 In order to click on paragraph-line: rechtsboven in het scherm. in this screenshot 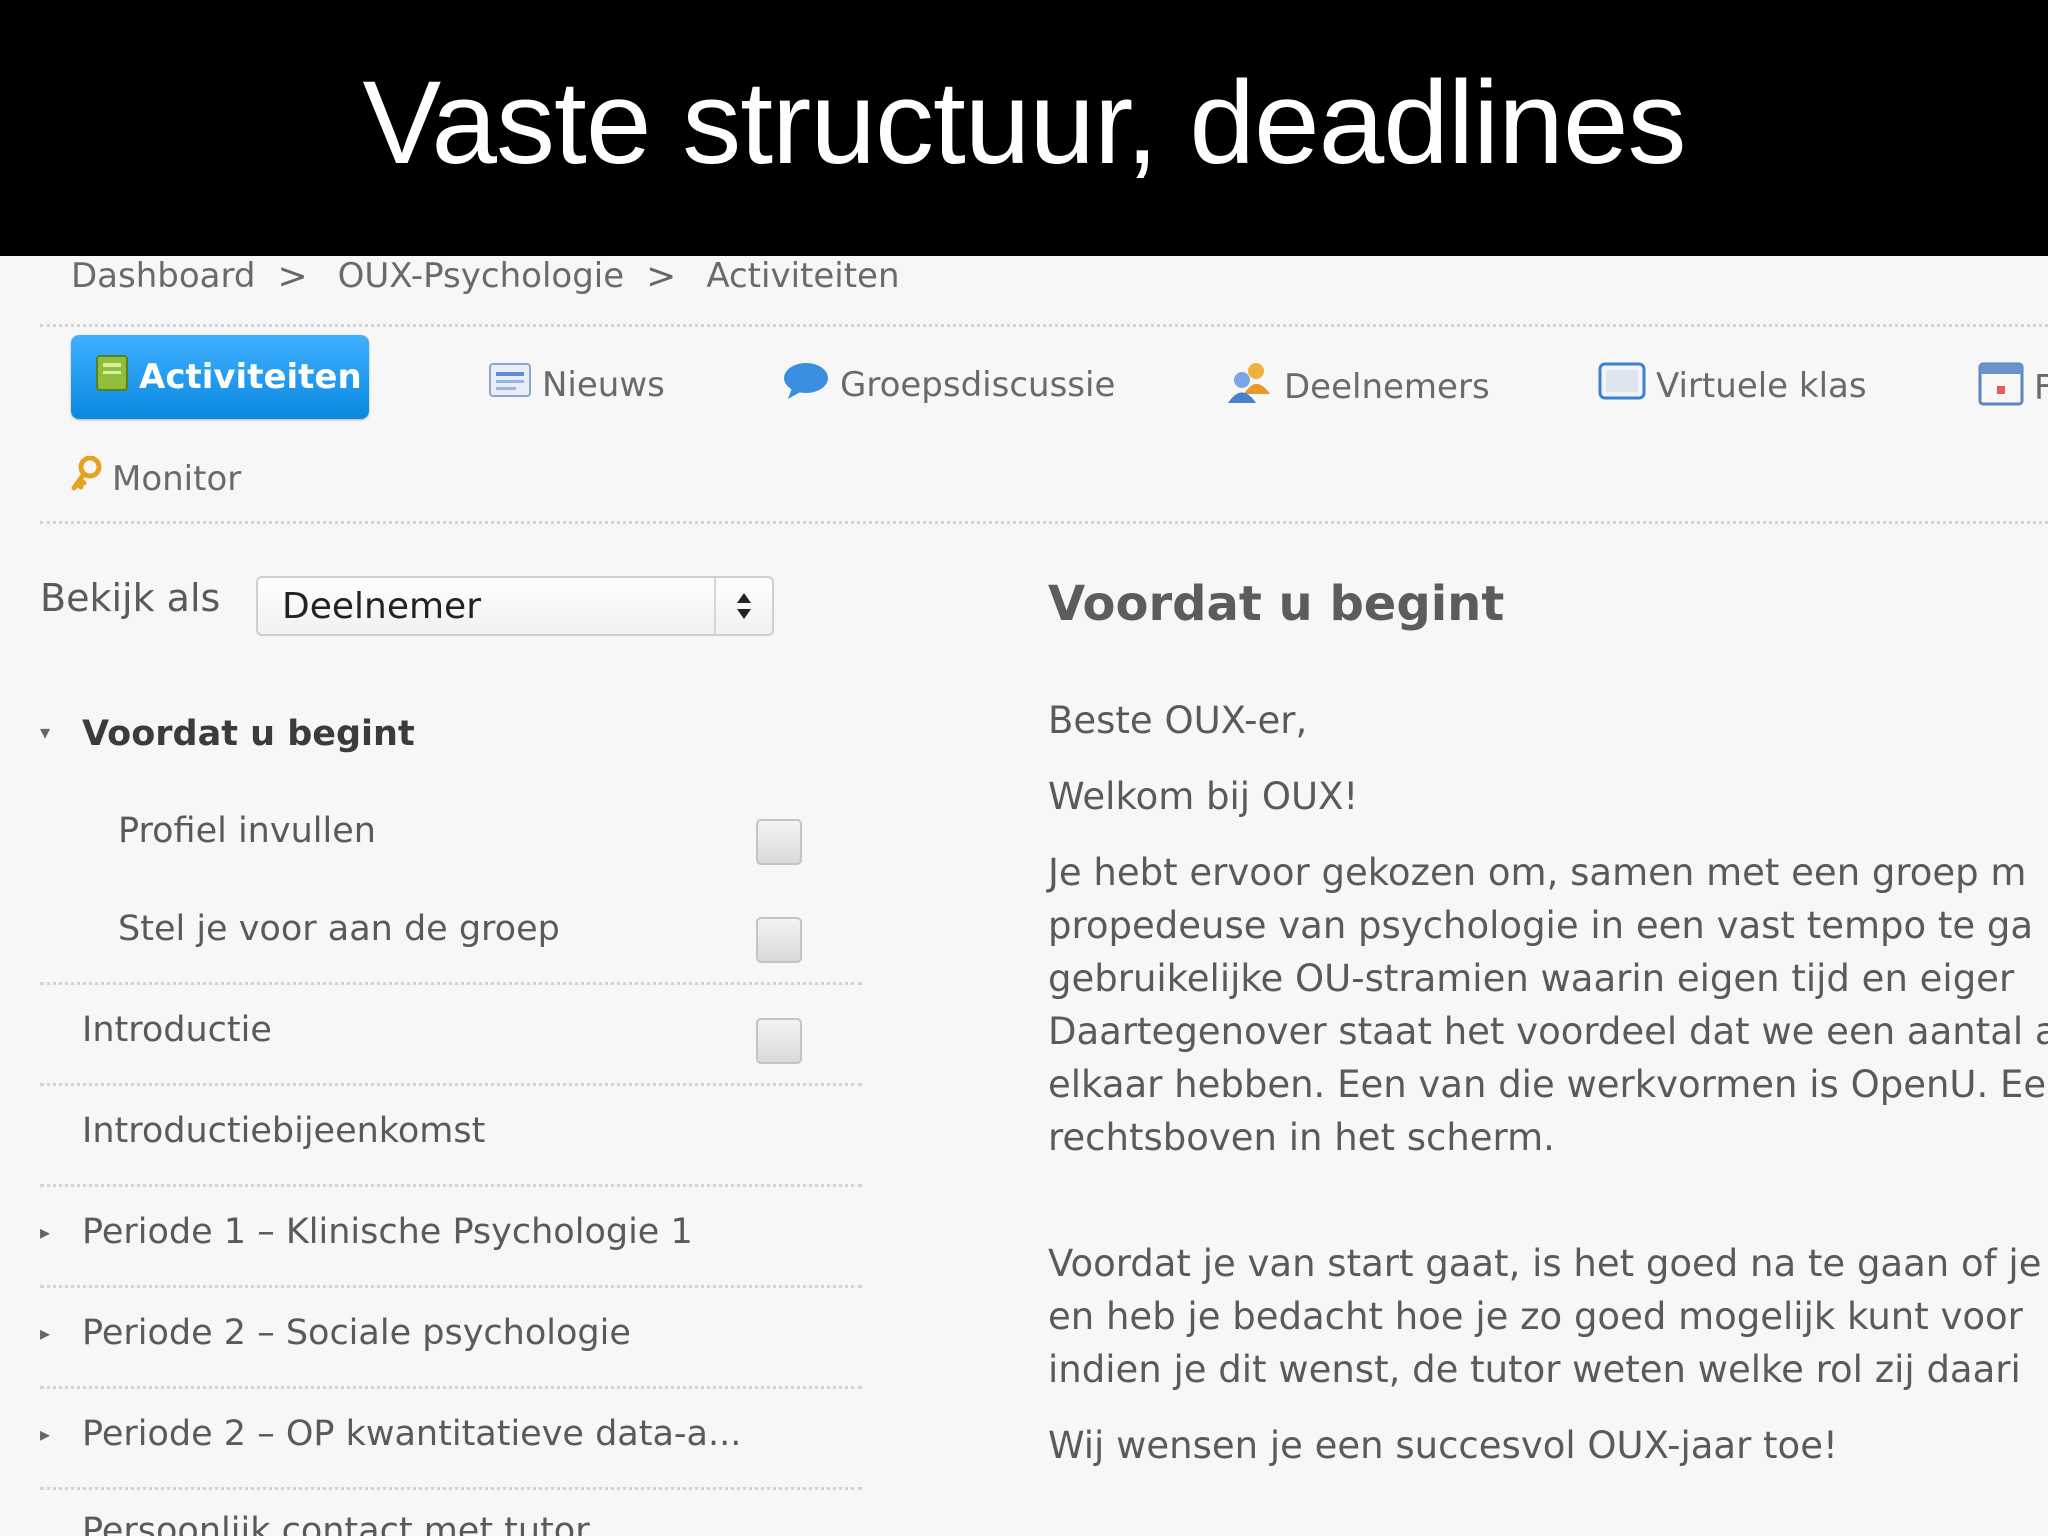, I will do `click(1301, 1137)`.